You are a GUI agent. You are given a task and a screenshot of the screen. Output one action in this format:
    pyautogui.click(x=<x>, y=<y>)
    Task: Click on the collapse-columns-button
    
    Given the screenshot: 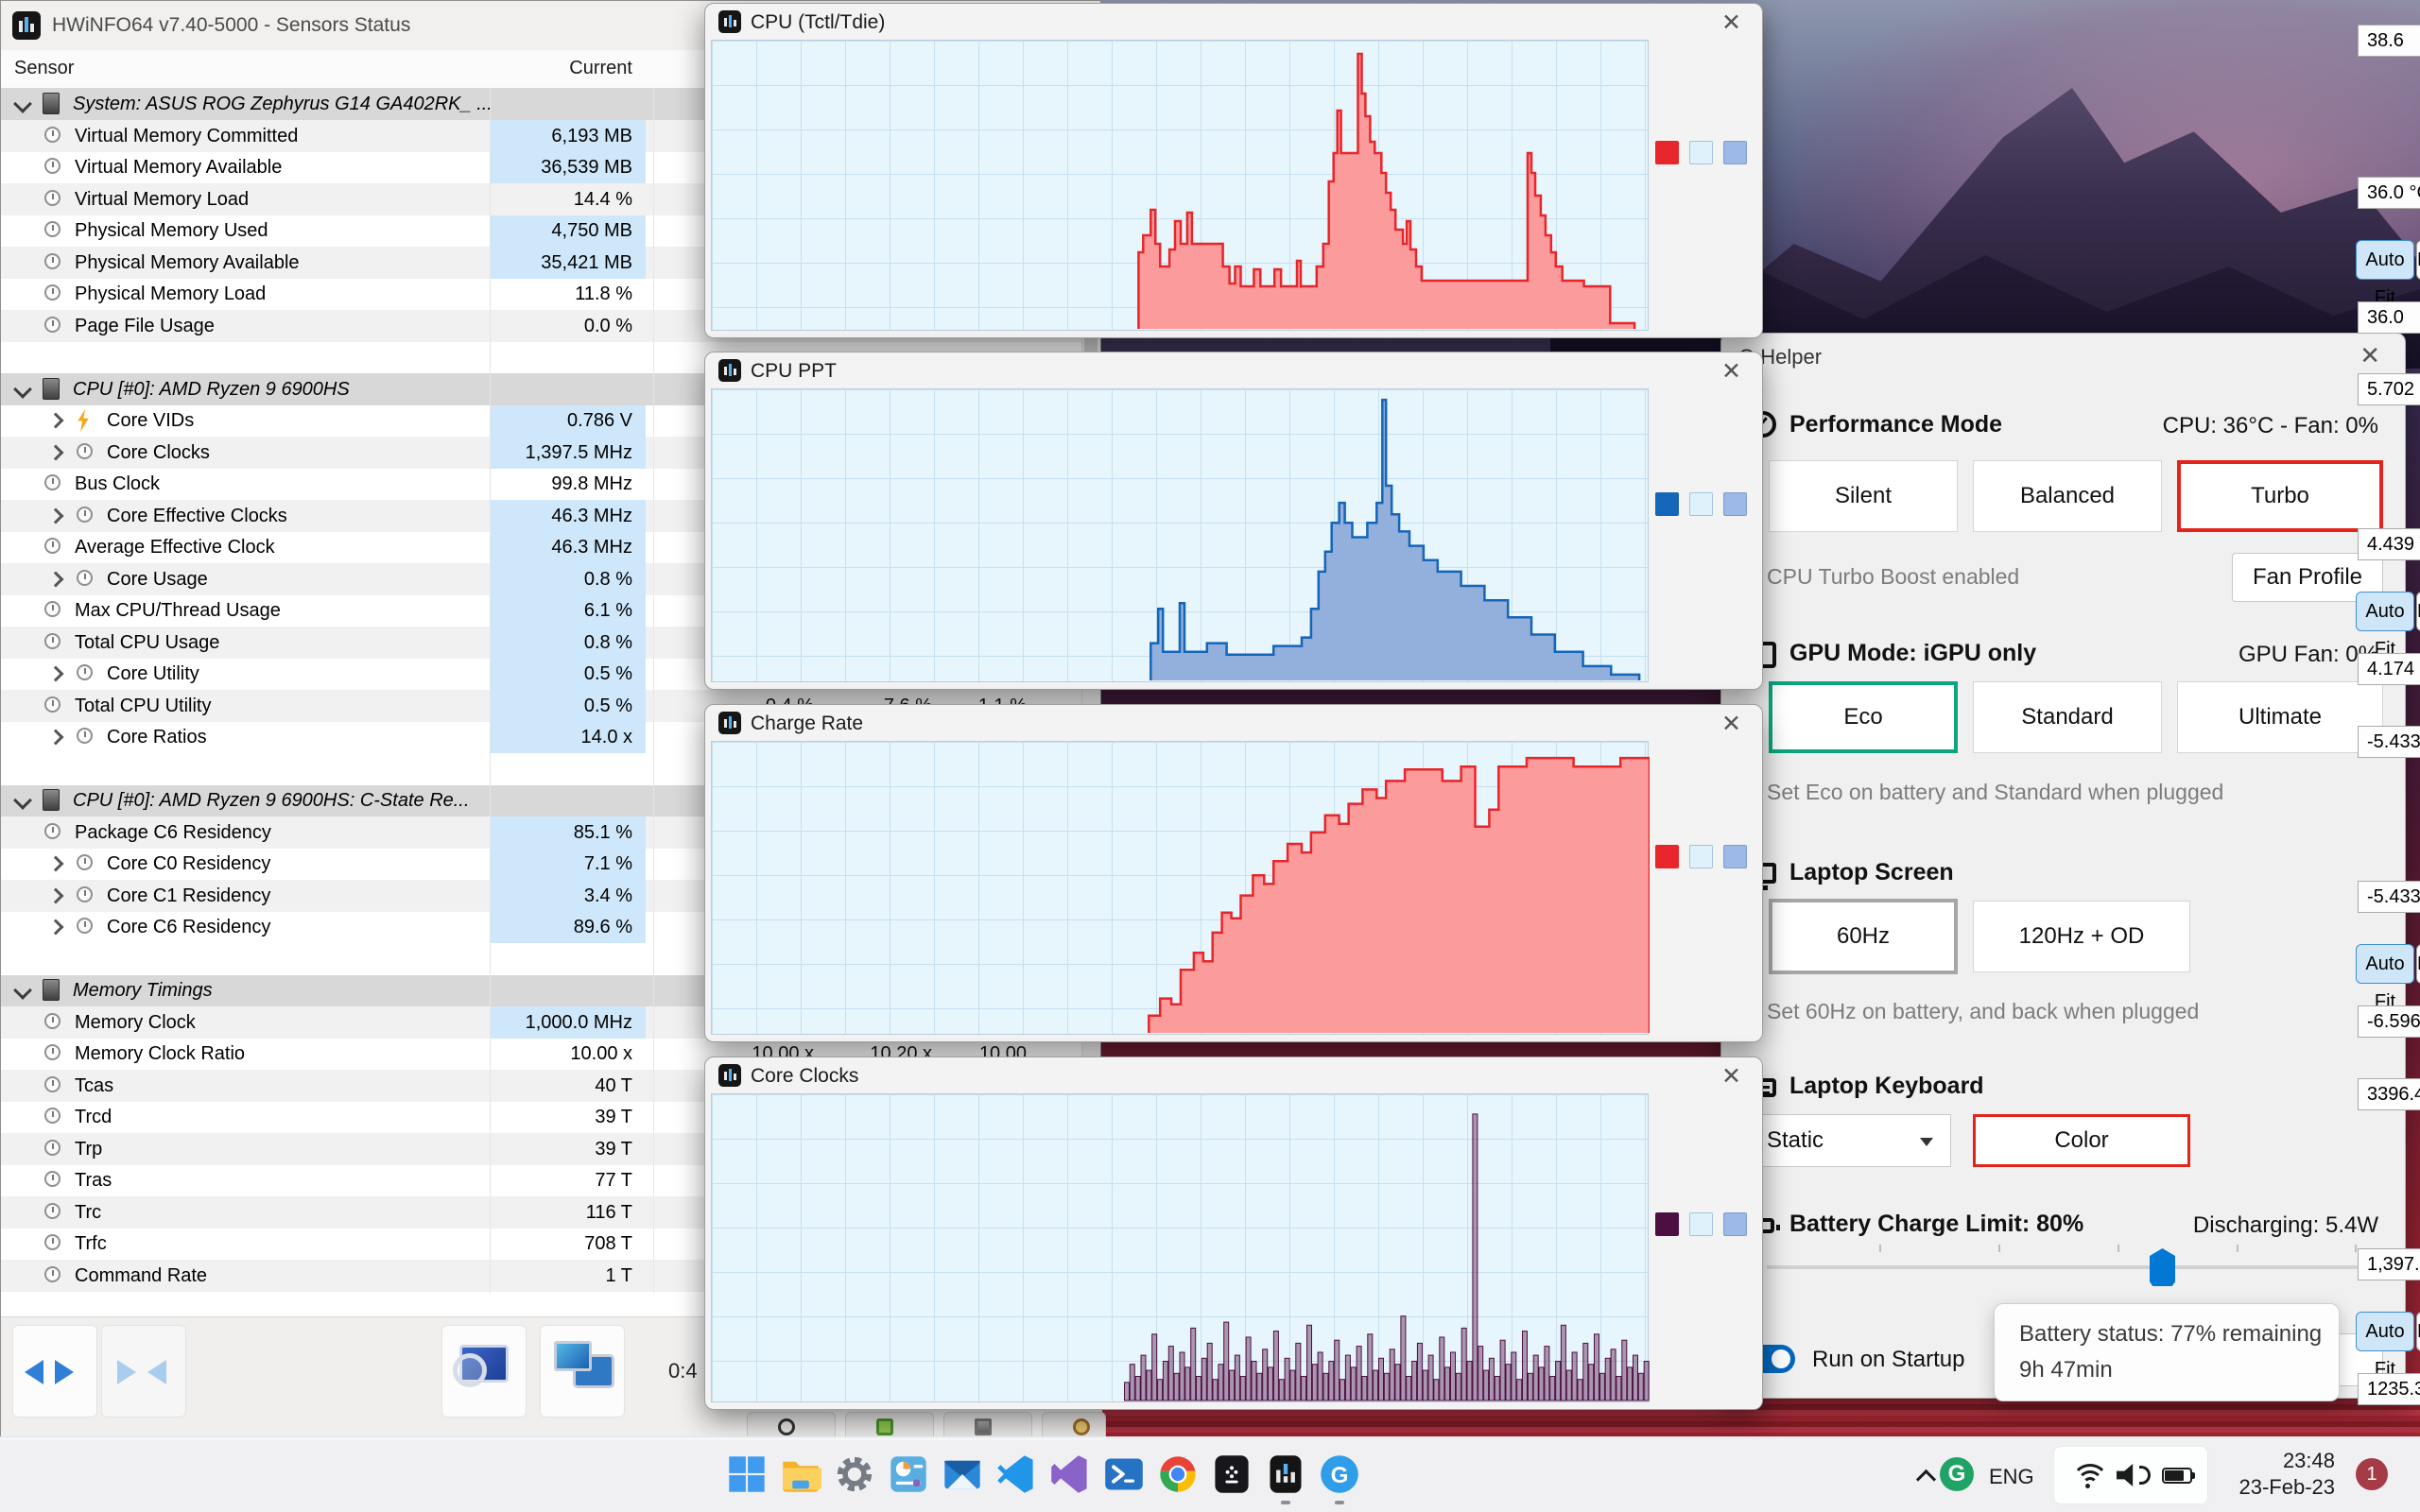 What is the action you would take?
    pyautogui.click(x=143, y=1371)
    